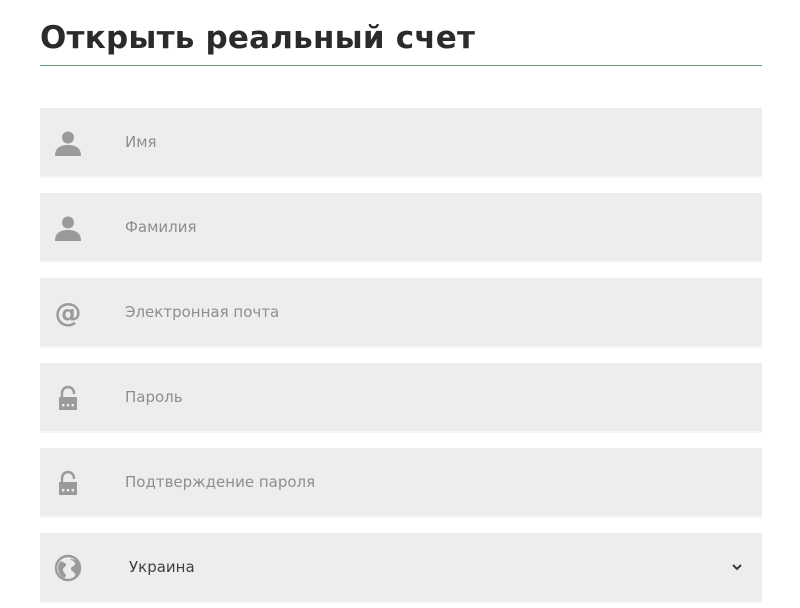 The image size is (800, 608). I want to click on first-name-field, so click(401, 143).